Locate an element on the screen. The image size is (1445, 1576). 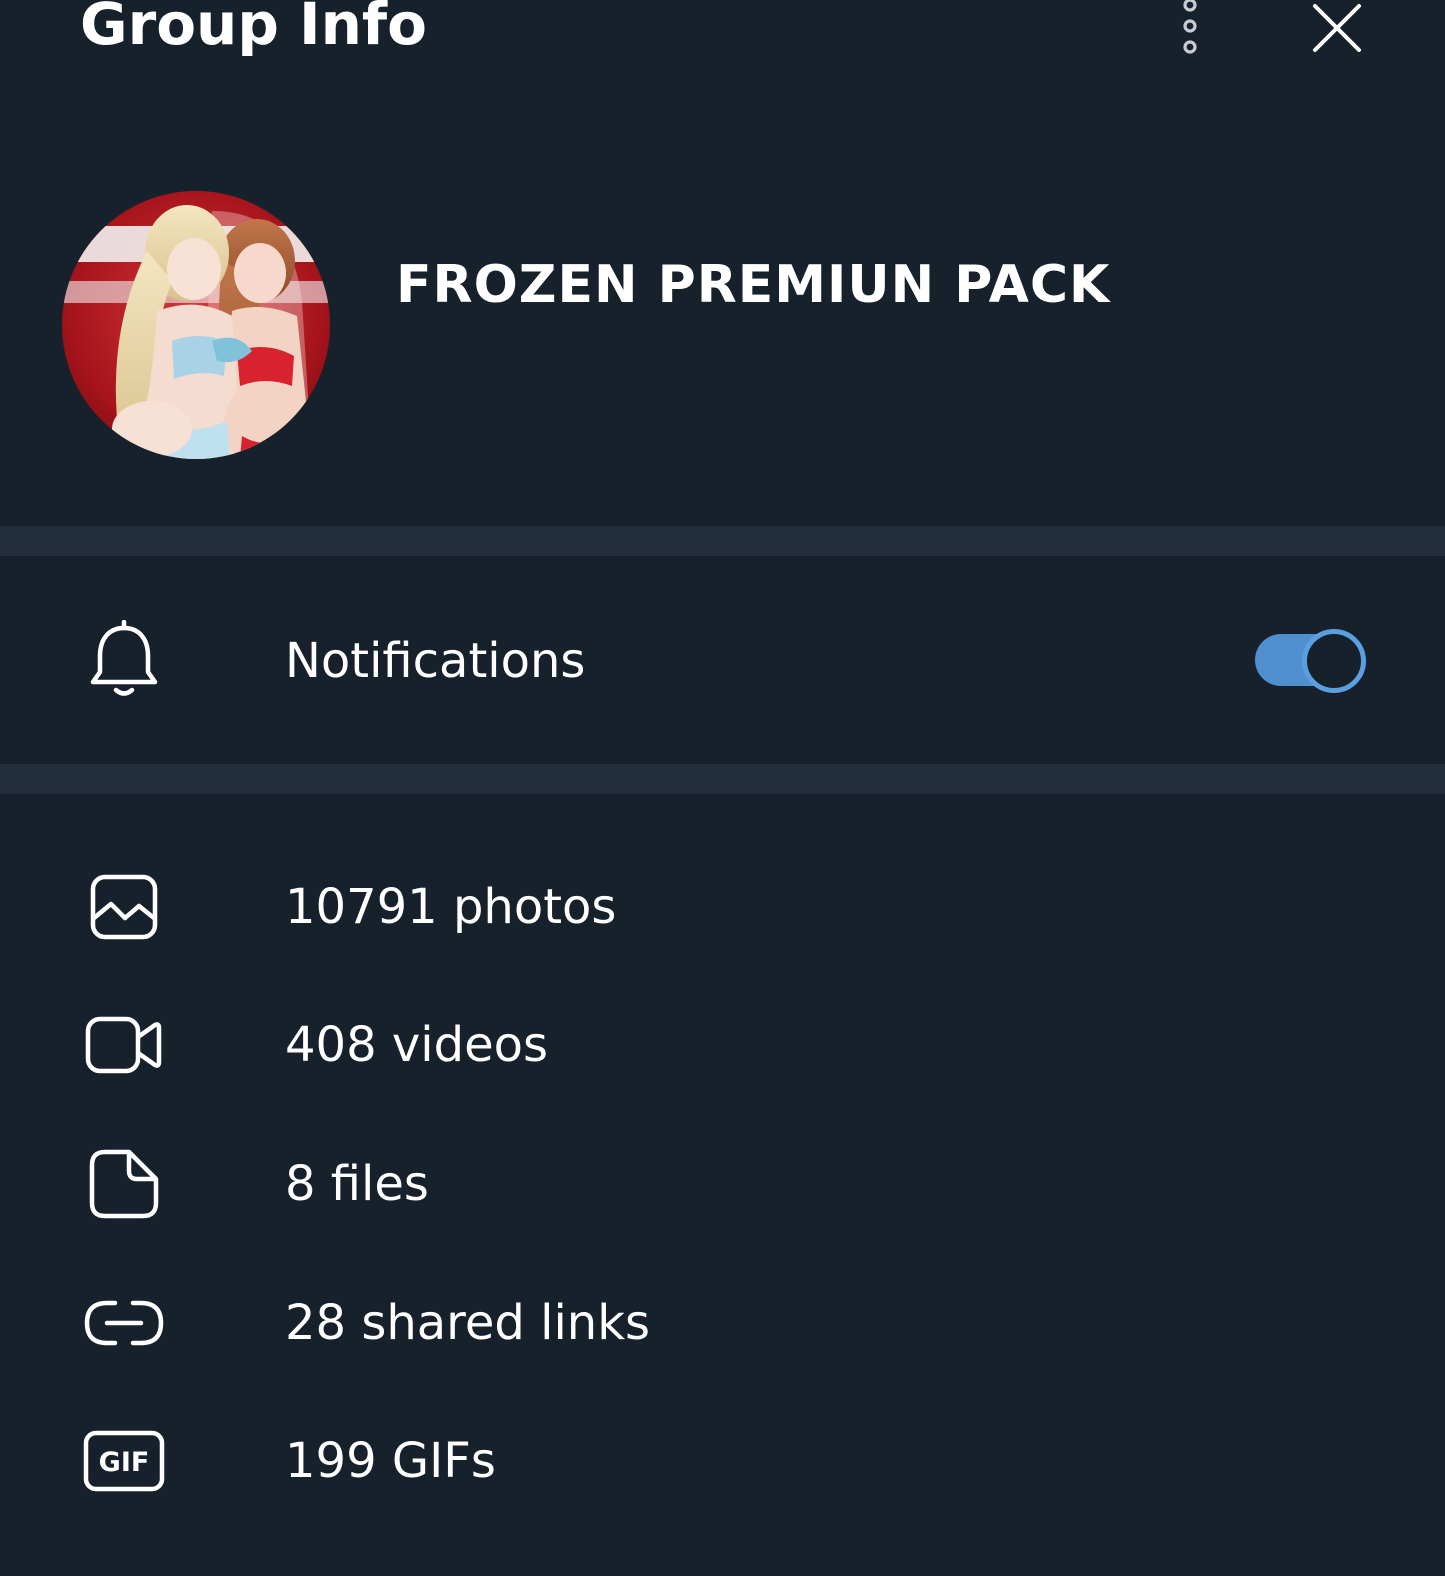
files-label: 8 files is located at coordinates (357, 1184).